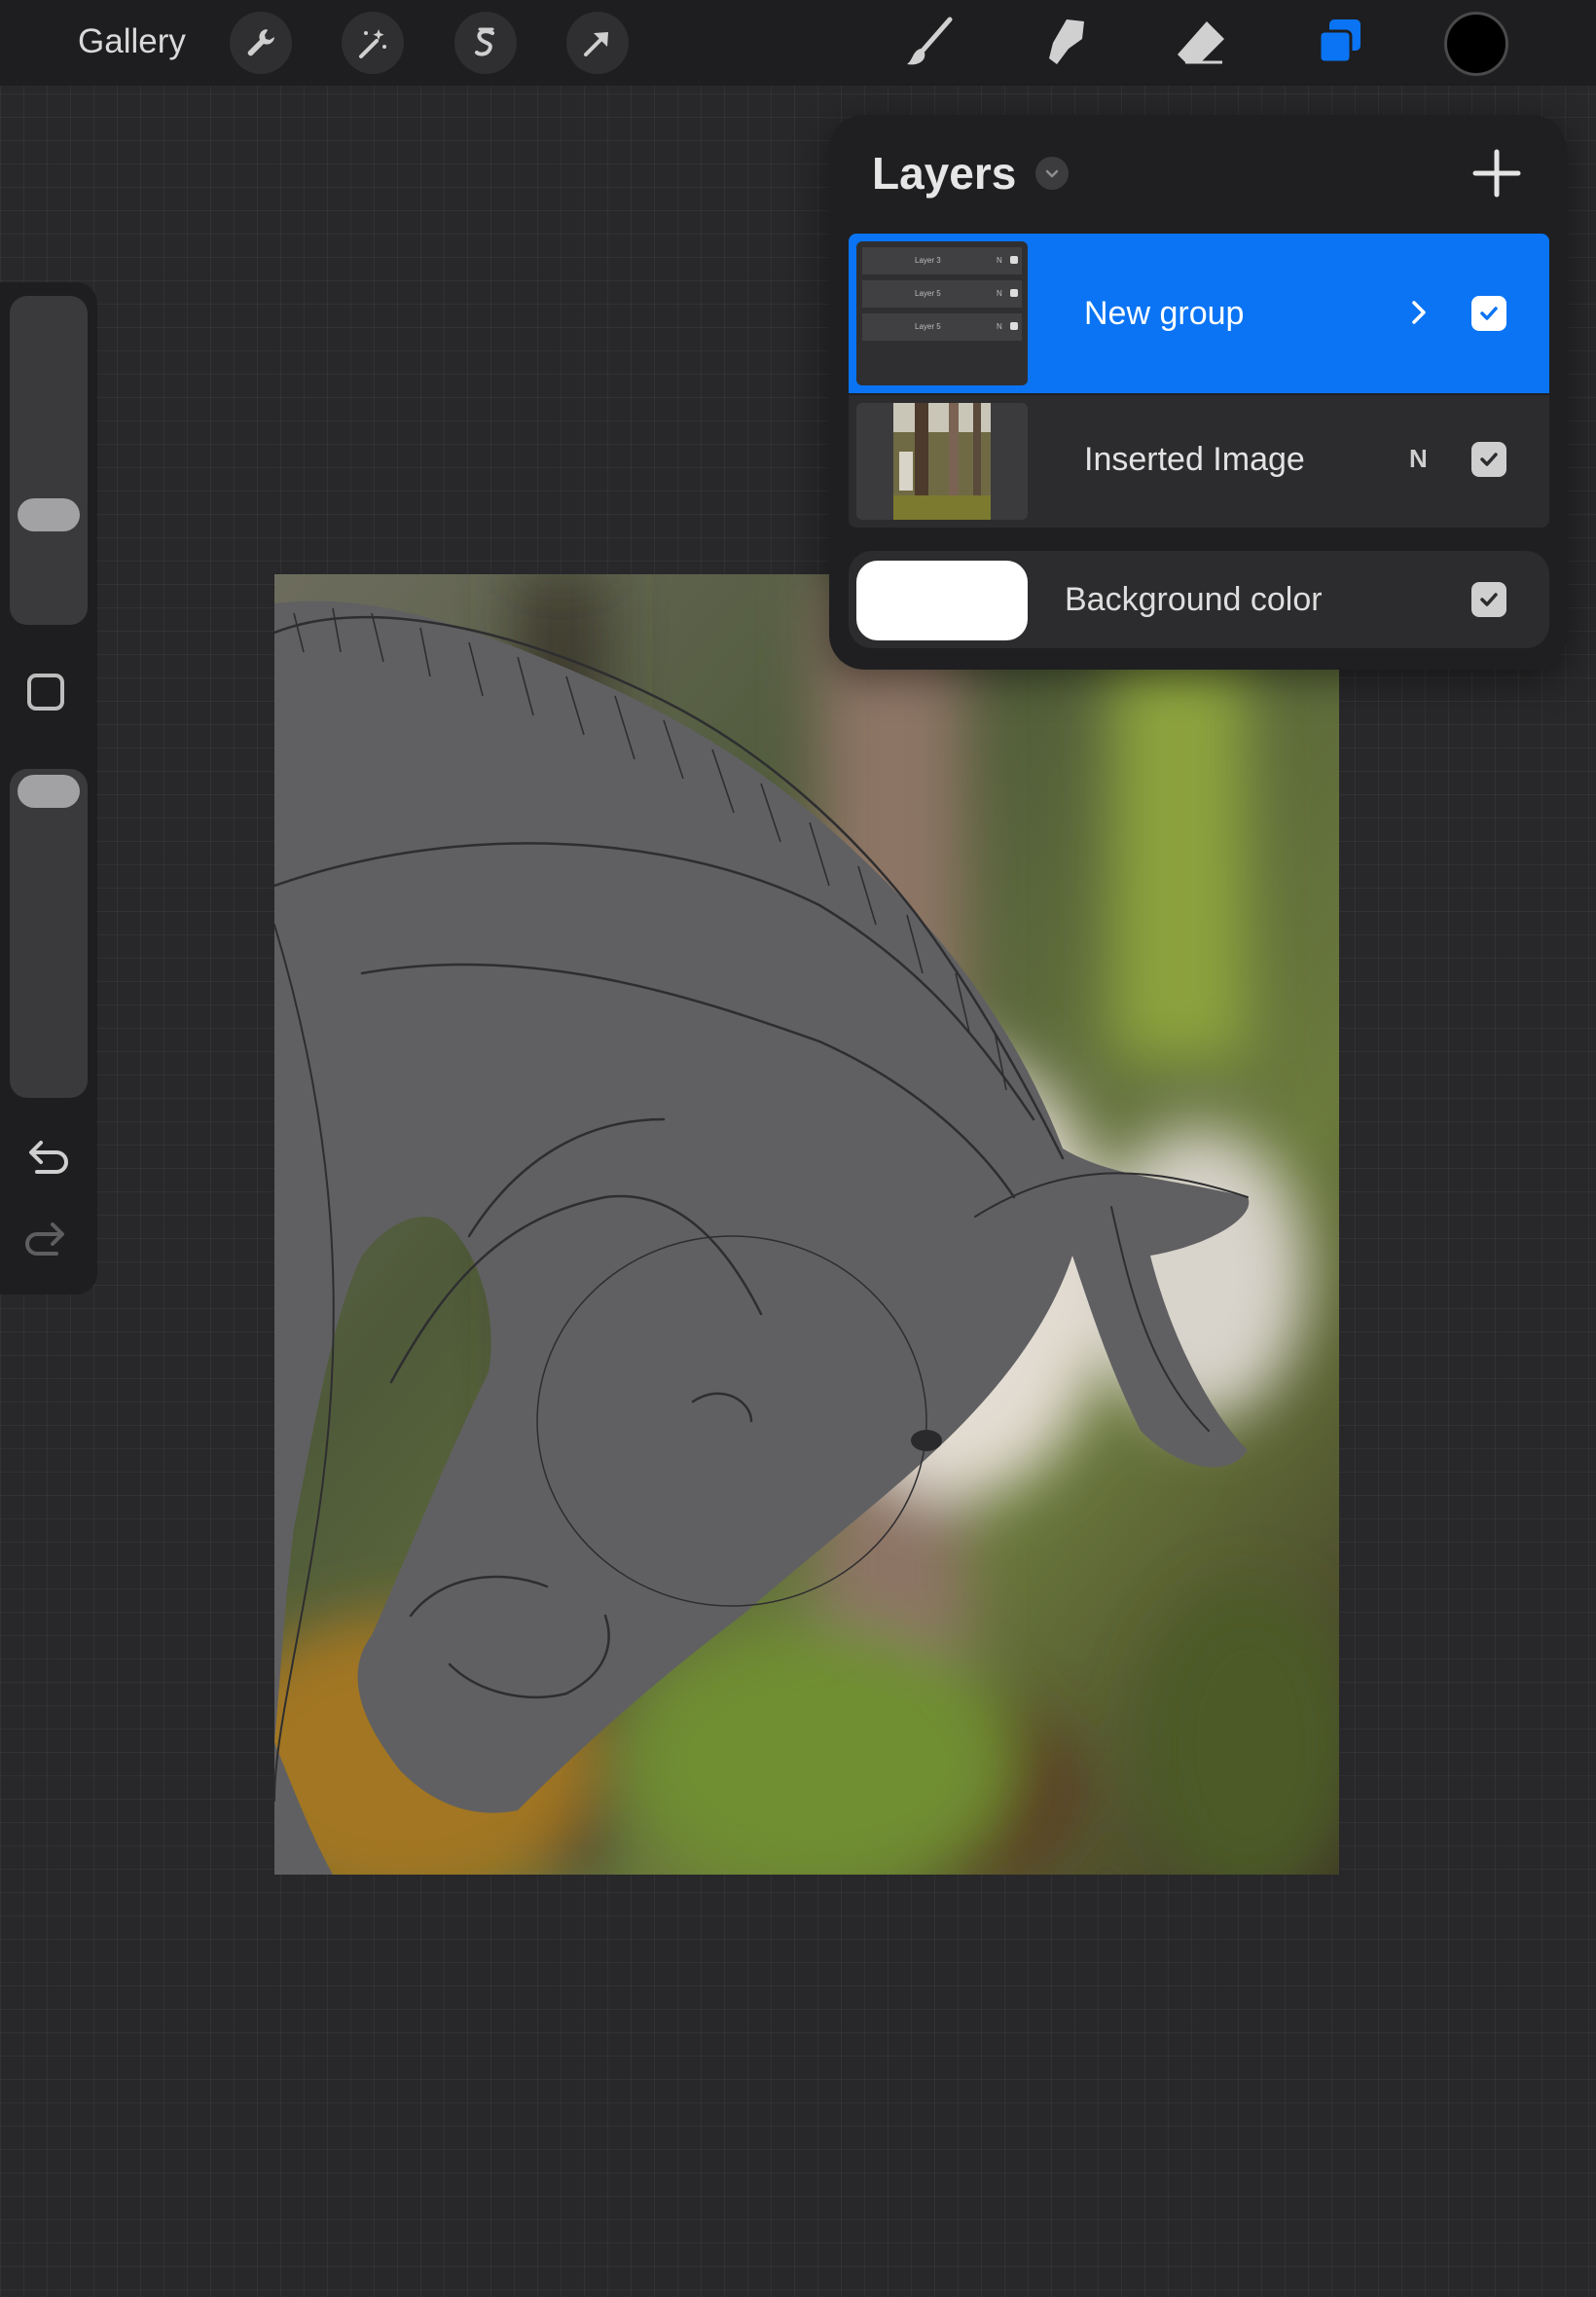  Describe the element at coordinates (49, 791) in the screenshot. I see `opacity-thumb` at that location.